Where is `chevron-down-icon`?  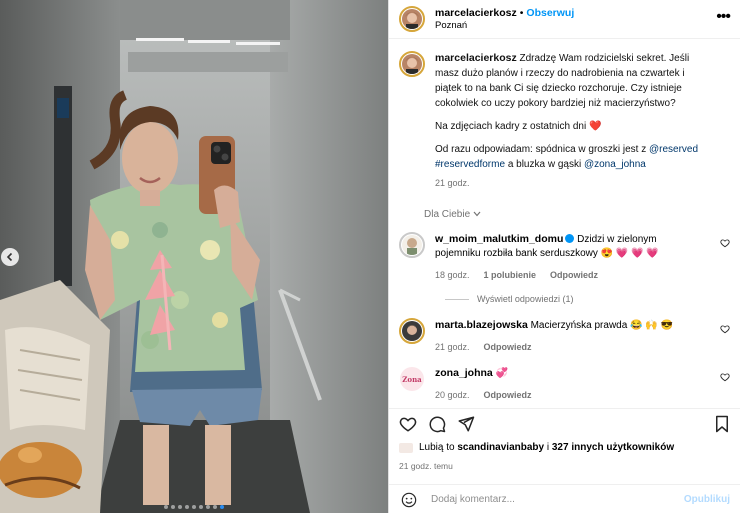
chevron-down-icon is located at coordinates (477, 214).